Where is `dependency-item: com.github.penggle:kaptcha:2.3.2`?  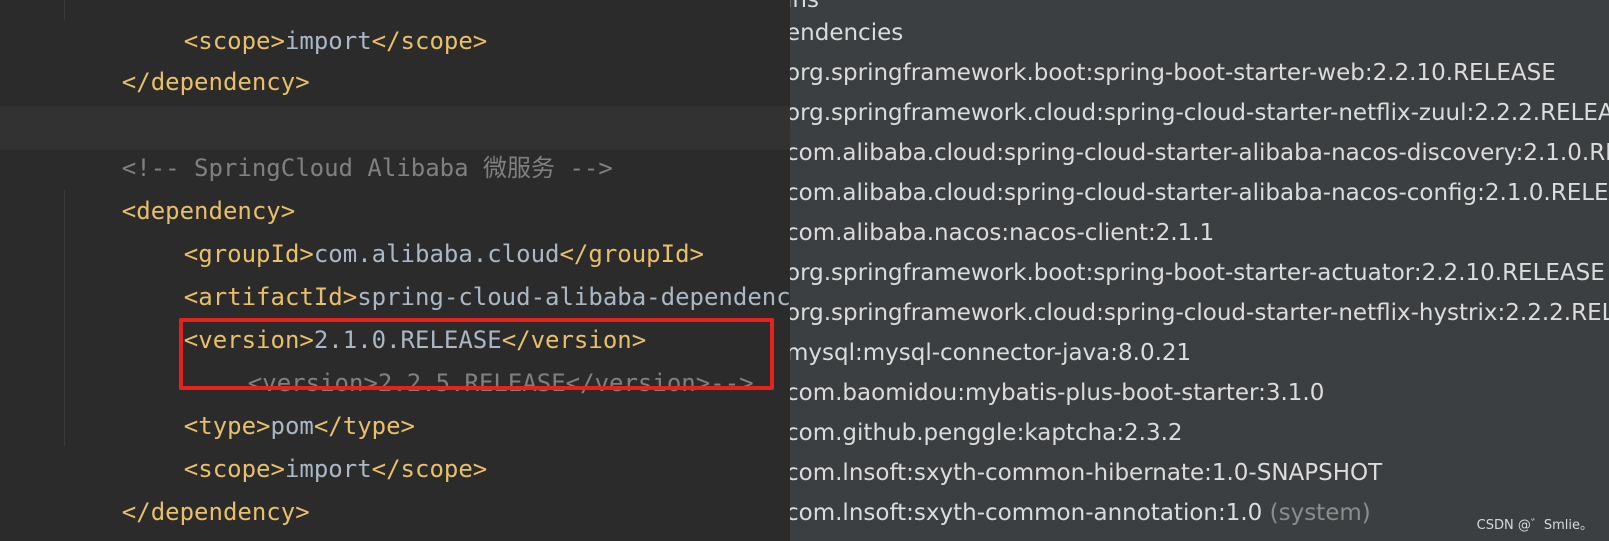
dependency-item: com.github.penggle:kaptcha:2.3.2 is located at coordinates (986, 433).